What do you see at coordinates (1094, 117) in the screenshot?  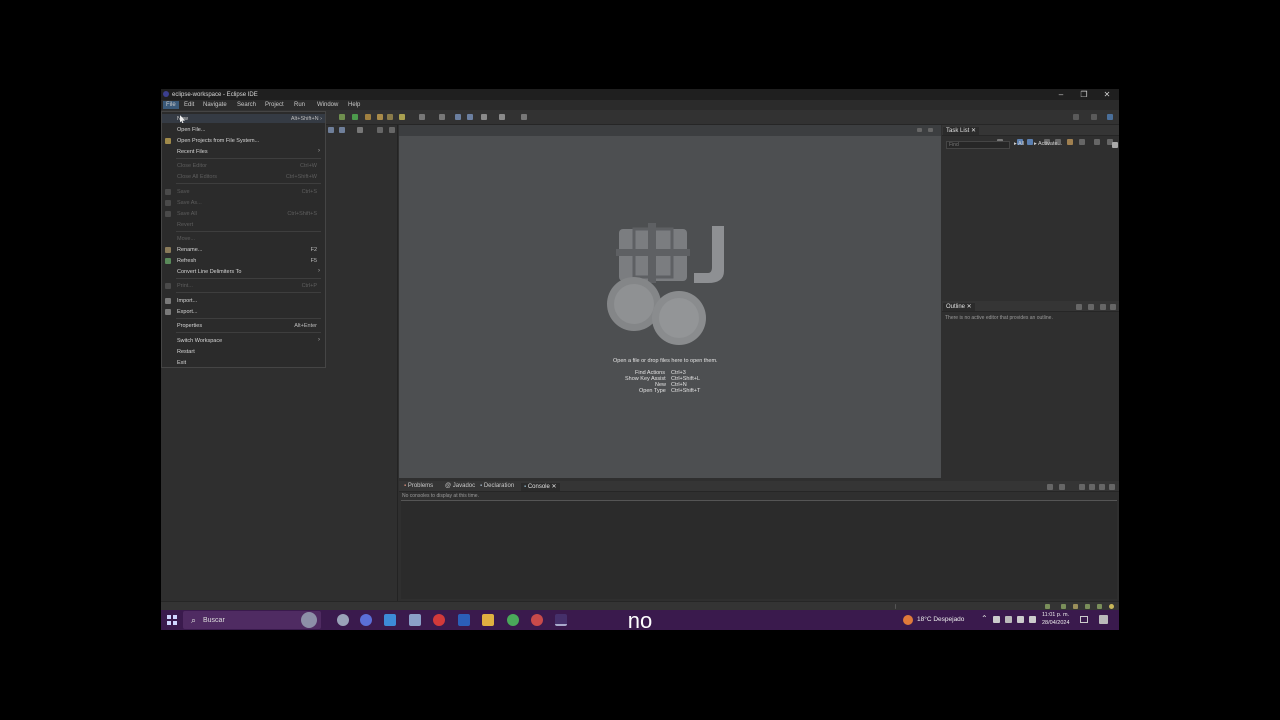 I see `toolbar-perspective-icon` at bounding box center [1094, 117].